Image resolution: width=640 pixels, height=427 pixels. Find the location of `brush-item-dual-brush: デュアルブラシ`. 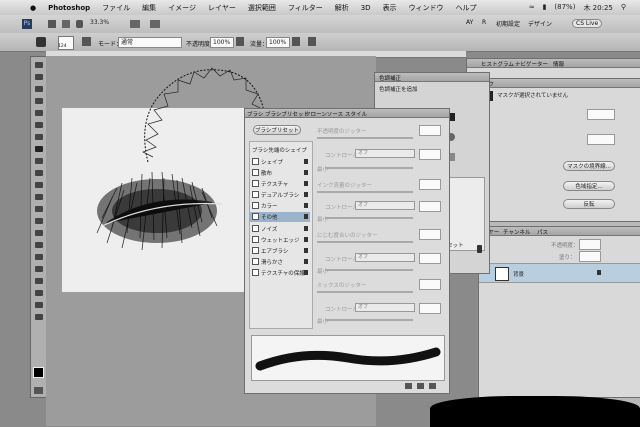

brush-item-dual-brush: デュアルブラシ is located at coordinates (275, 195).